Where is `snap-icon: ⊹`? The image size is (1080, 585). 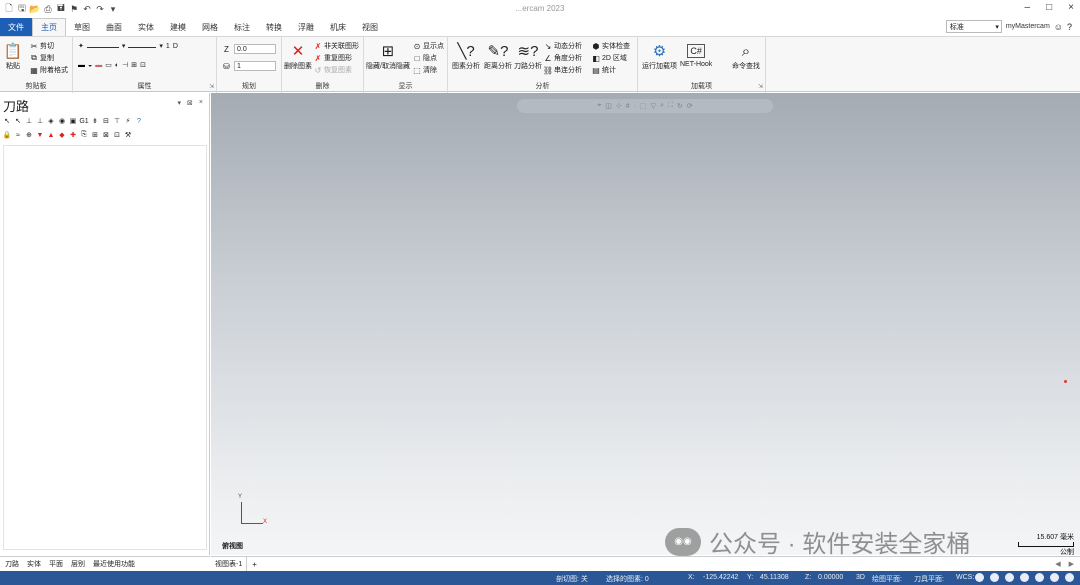 snap-icon: ⊹ is located at coordinates (619, 106).